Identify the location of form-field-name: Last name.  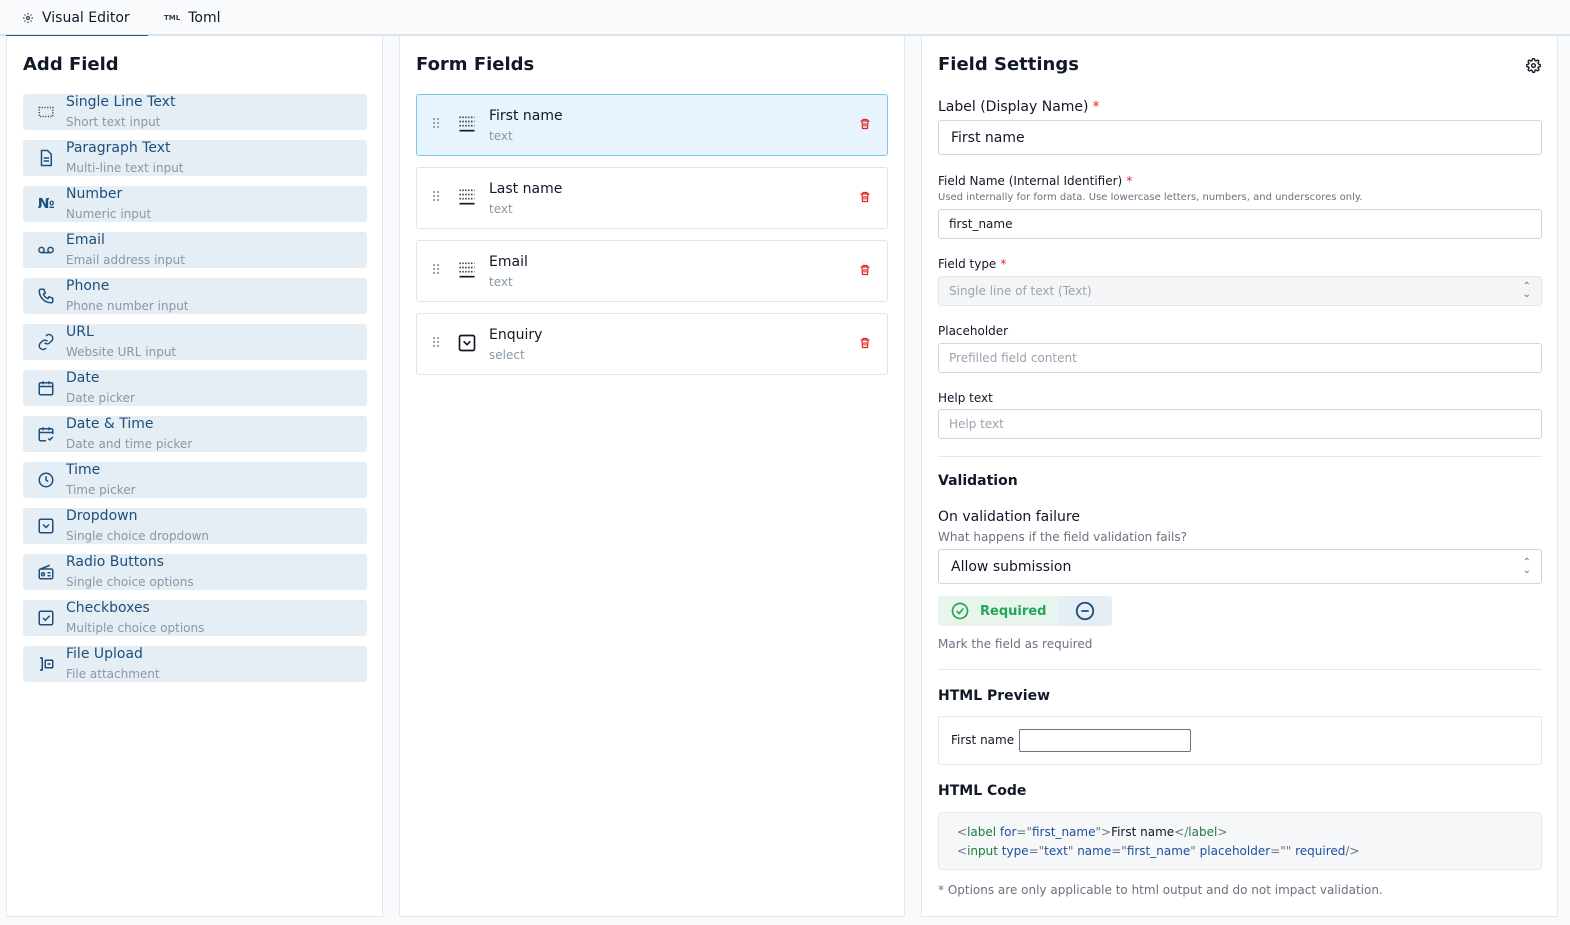
(526, 189).